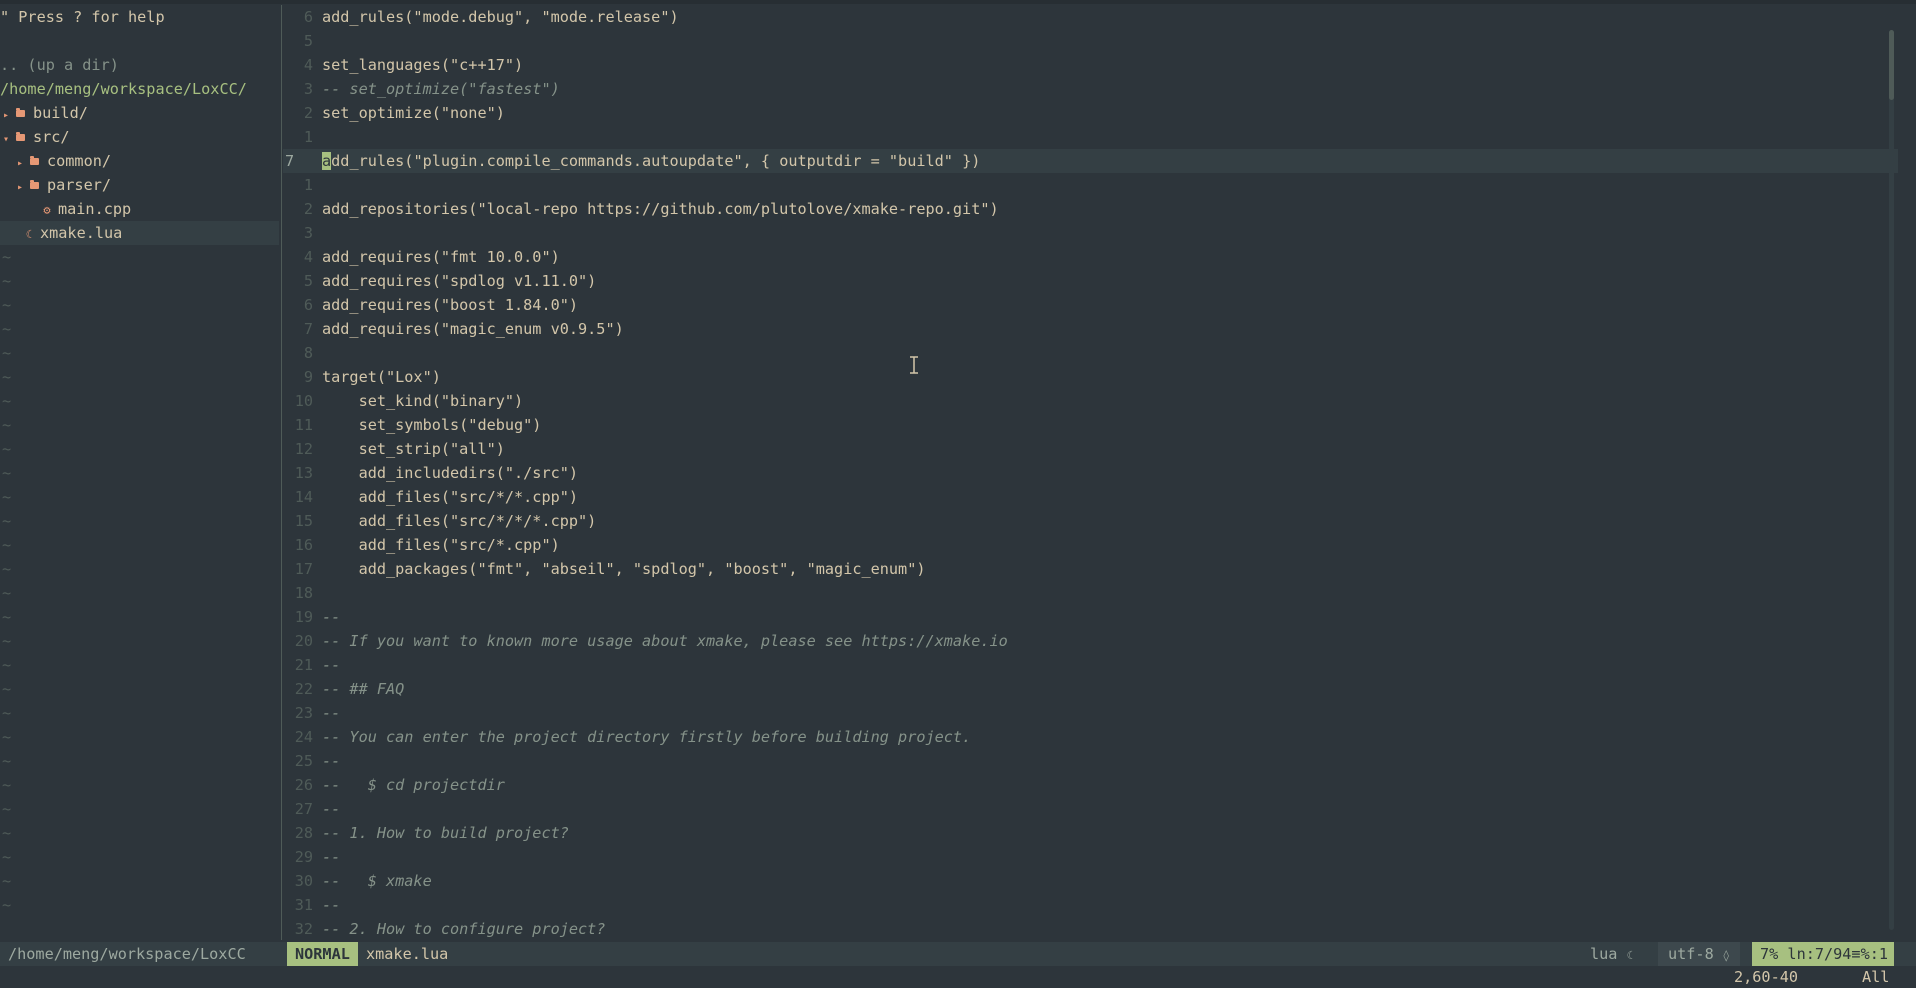 The width and height of the screenshot is (1916, 988). Describe the element at coordinates (1090, 281) in the screenshot. I see `code-line: 5 add_requires("spdlog v1.11.0")` at that location.